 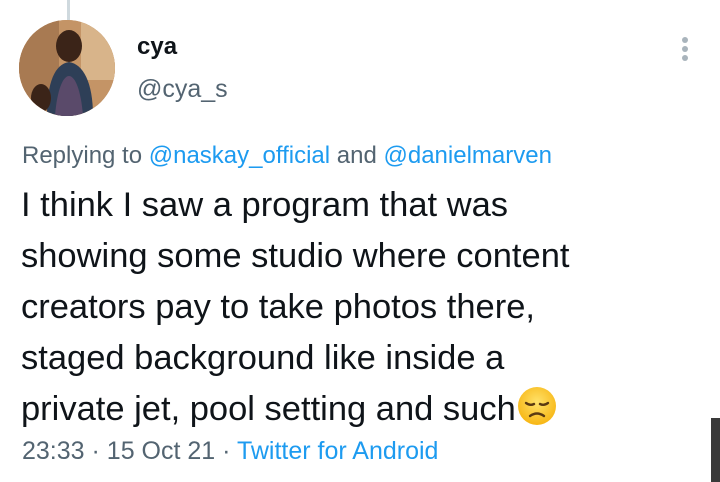 What do you see at coordinates (295, 256) in the screenshot?
I see `tweet-text-line: showing some studio where content` at bounding box center [295, 256].